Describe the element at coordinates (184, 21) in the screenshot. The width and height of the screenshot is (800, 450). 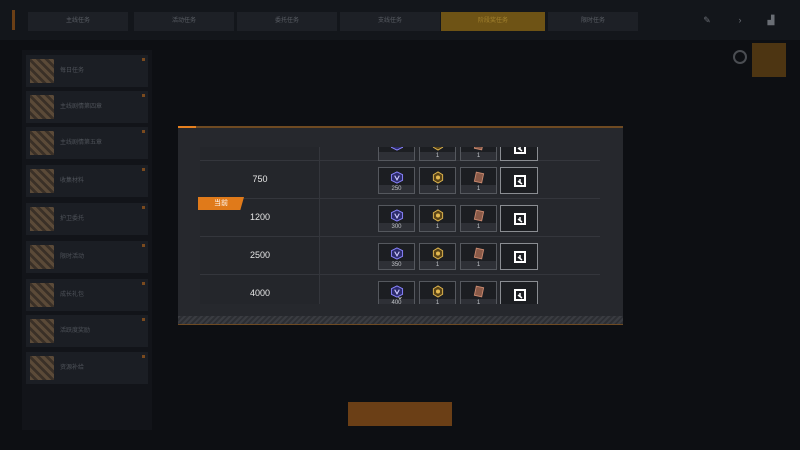
I see `tab-event: 活动任务` at that location.